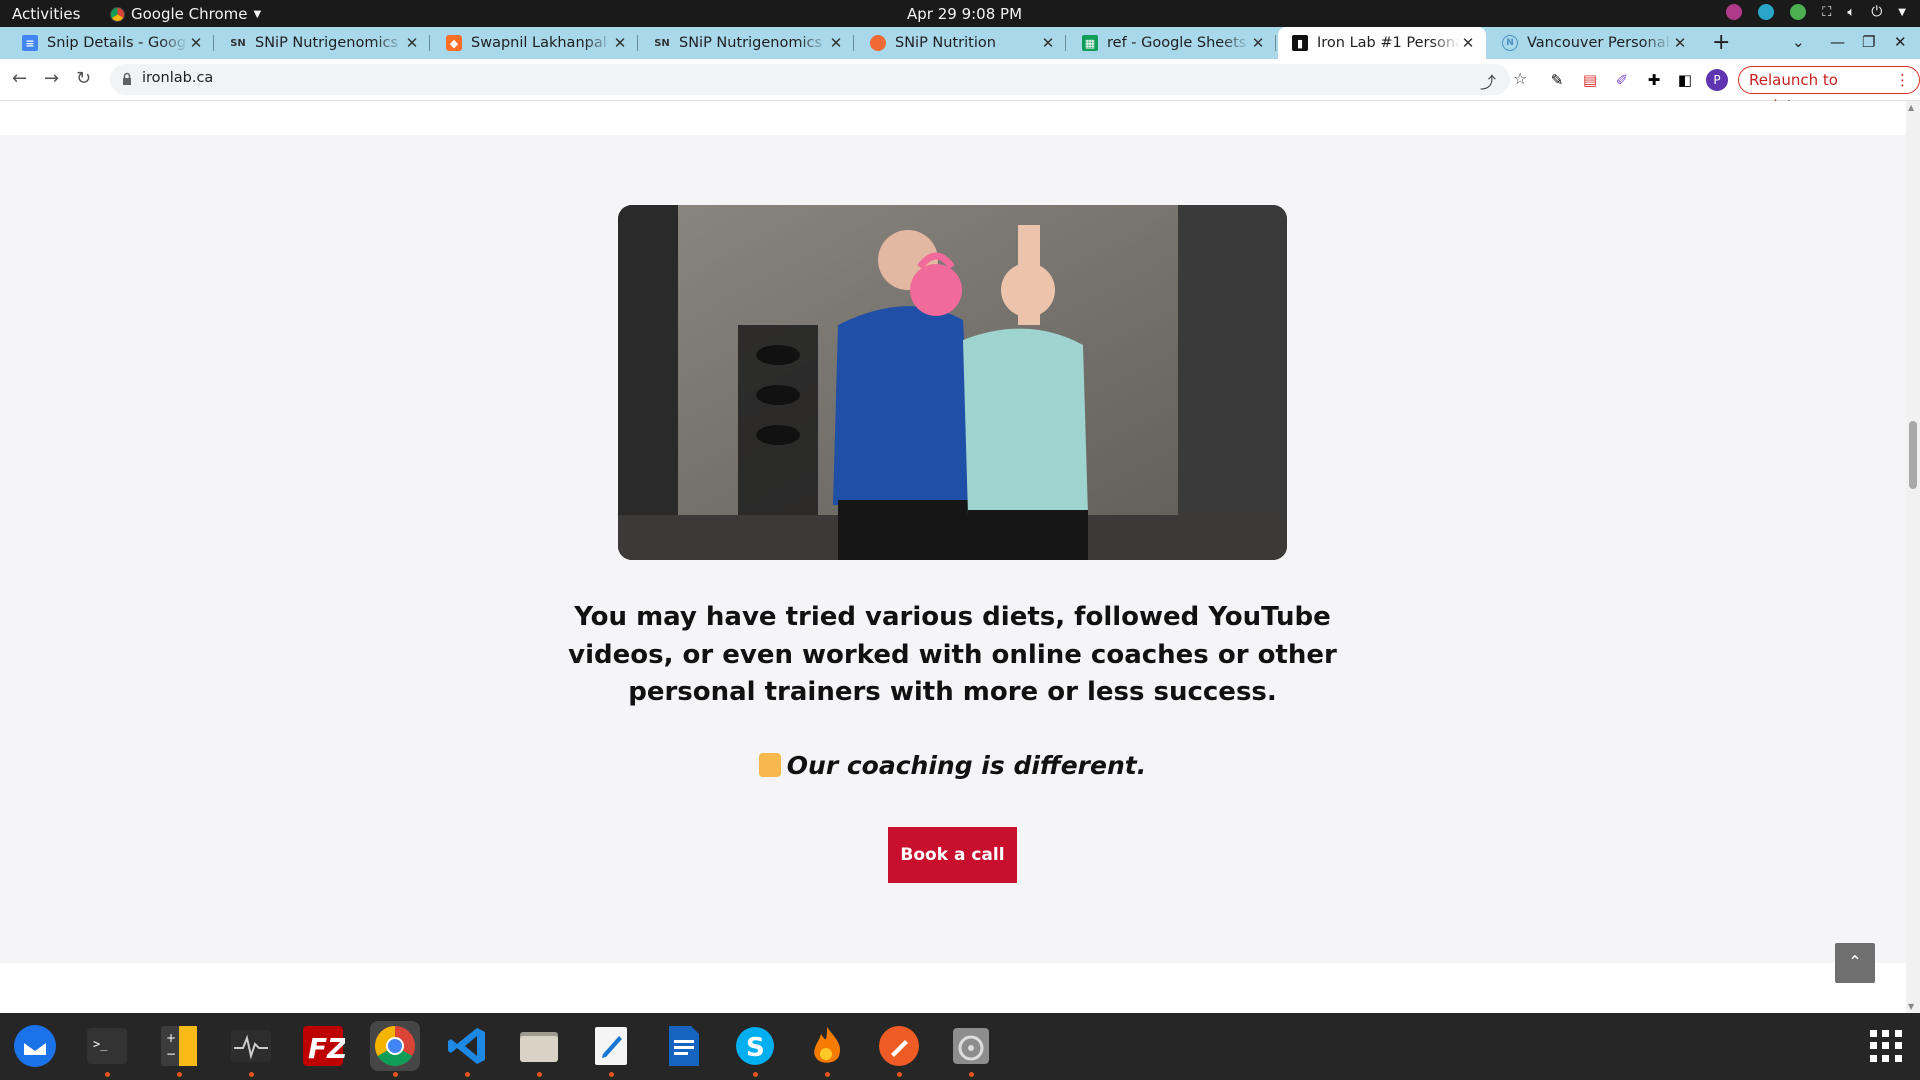 The height and width of the screenshot is (1080, 1920). I want to click on app-menu-label: Google Chrome, so click(189, 14).